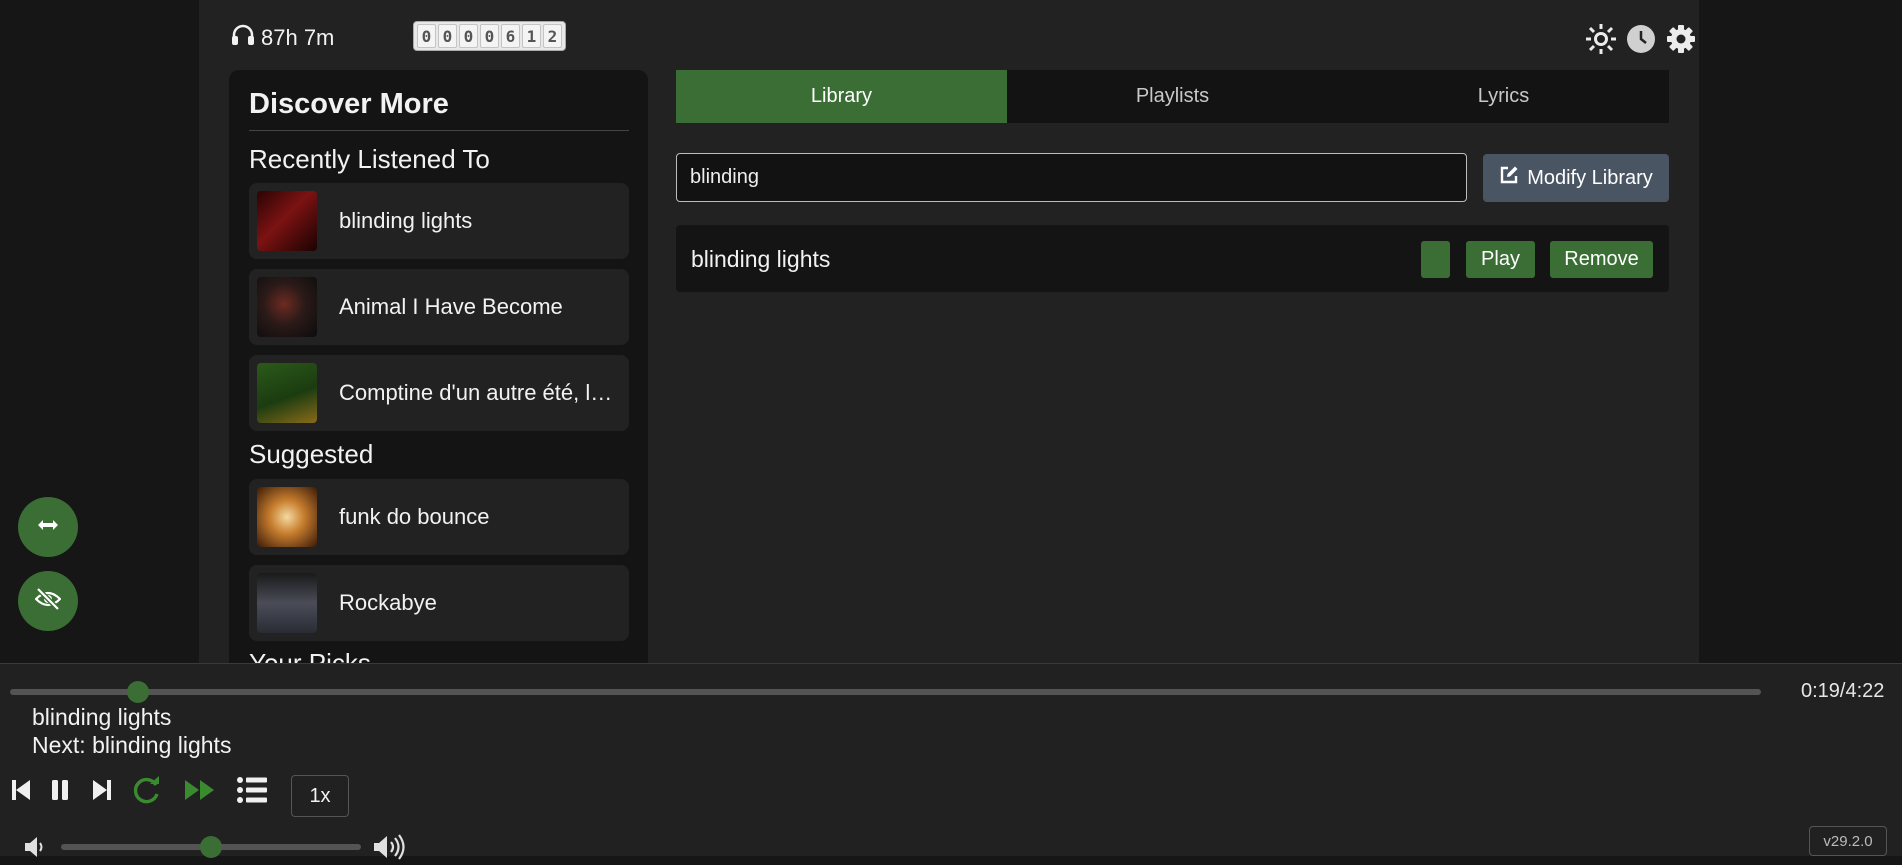 Image resolution: width=1902 pixels, height=865 pixels. Describe the element at coordinates (36, 849) in the screenshot. I see `volume-low-icon` at that location.